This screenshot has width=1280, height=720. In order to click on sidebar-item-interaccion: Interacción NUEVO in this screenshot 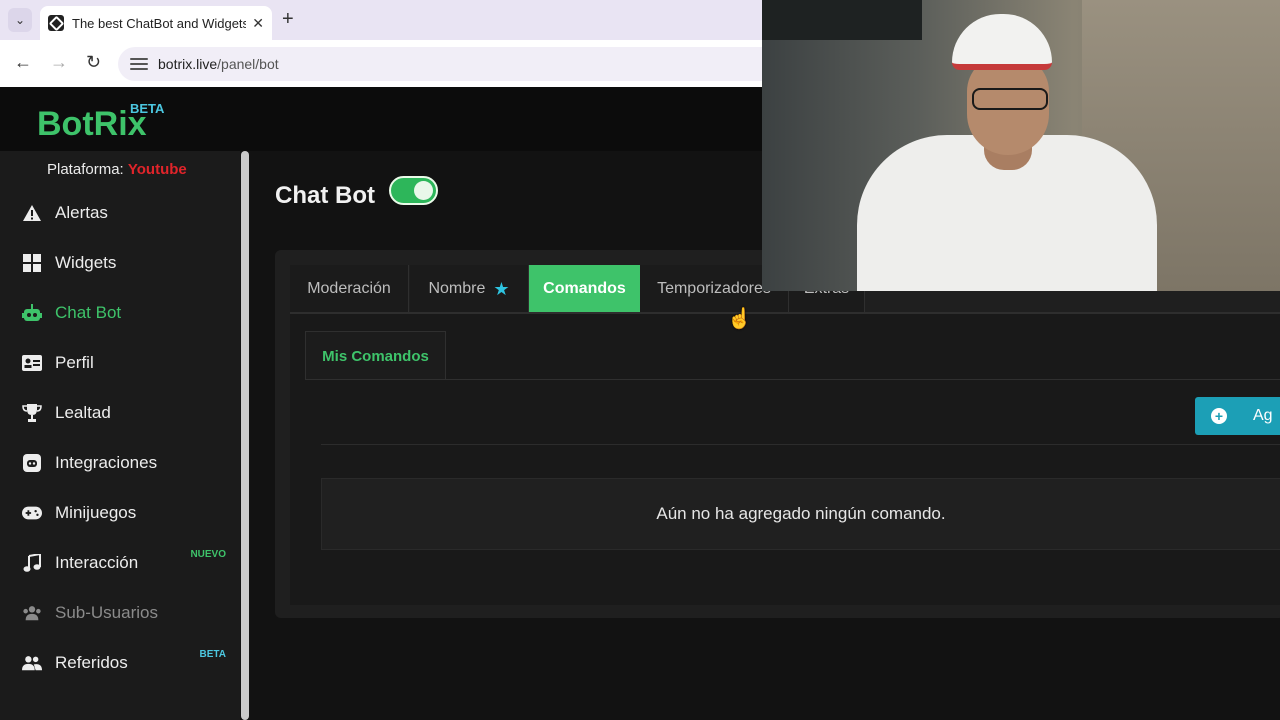, I will do `click(120, 563)`.